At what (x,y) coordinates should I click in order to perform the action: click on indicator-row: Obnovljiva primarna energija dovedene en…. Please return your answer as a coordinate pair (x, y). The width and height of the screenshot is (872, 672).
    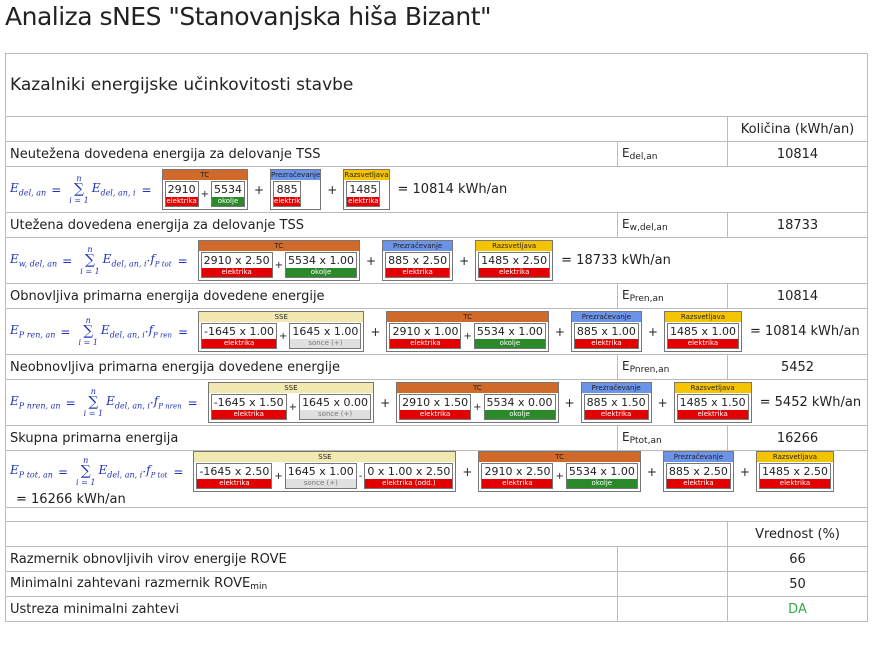
    Looking at the image, I should click on (437, 296).